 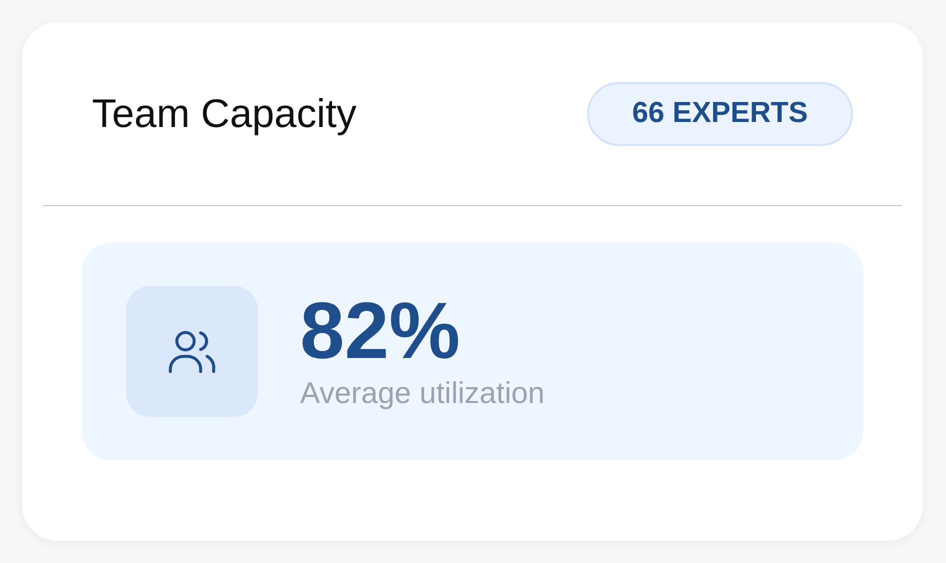 What do you see at coordinates (381, 330) in the screenshot?
I see `utilization-value: 82%` at bounding box center [381, 330].